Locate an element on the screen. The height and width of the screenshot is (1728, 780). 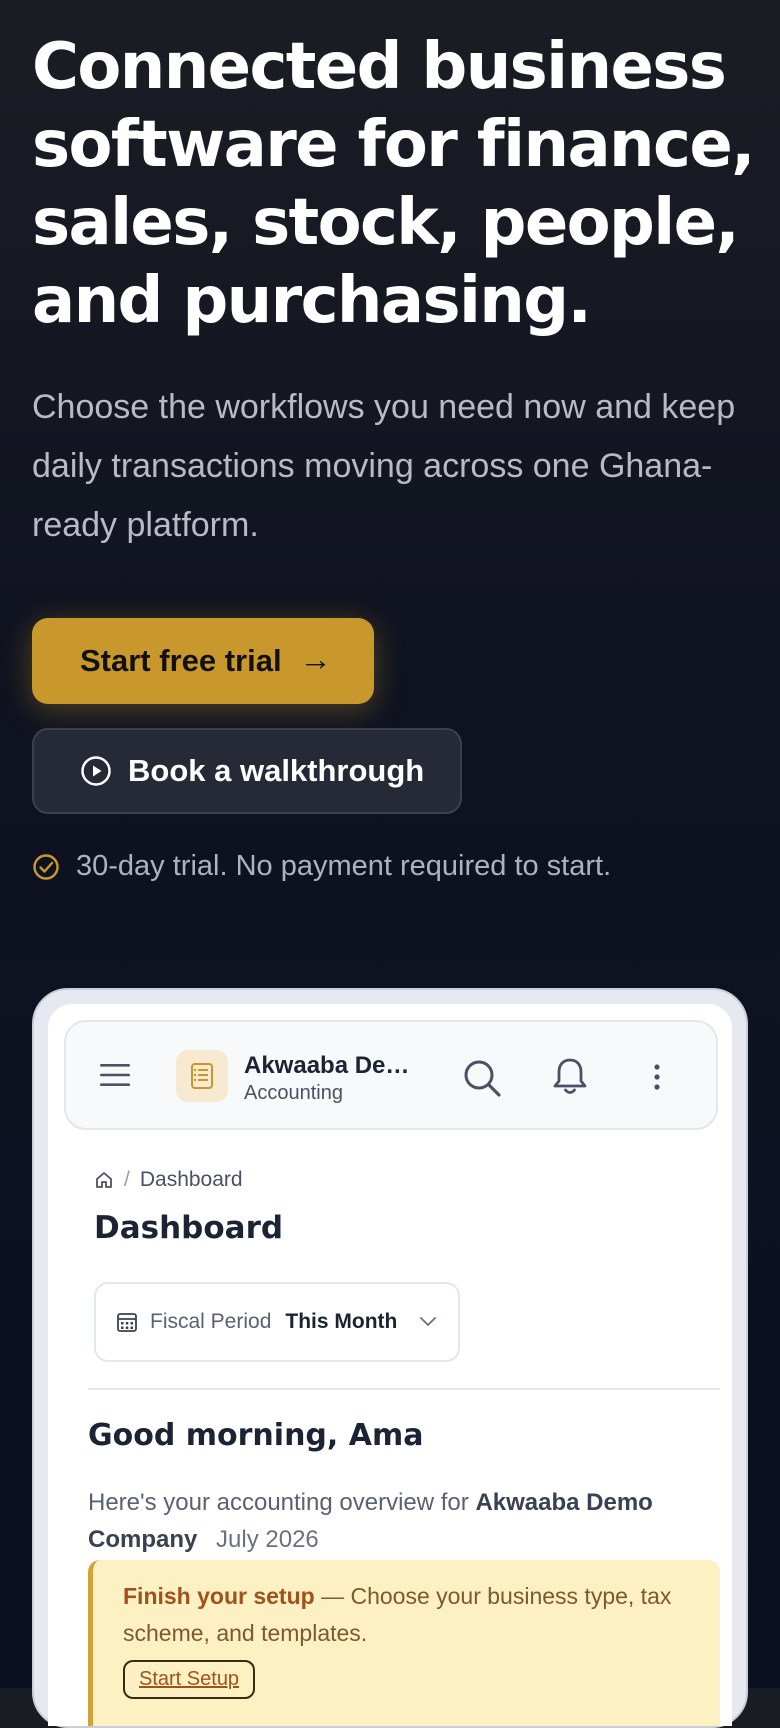
app-header: Akwaaba De… Accounting is located at coordinates (391, 1075).